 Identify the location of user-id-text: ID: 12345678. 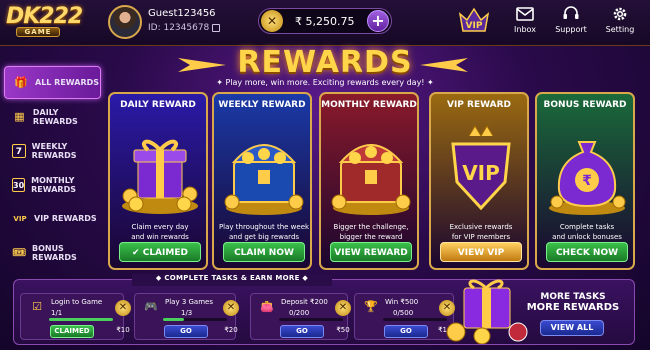
(179, 28).